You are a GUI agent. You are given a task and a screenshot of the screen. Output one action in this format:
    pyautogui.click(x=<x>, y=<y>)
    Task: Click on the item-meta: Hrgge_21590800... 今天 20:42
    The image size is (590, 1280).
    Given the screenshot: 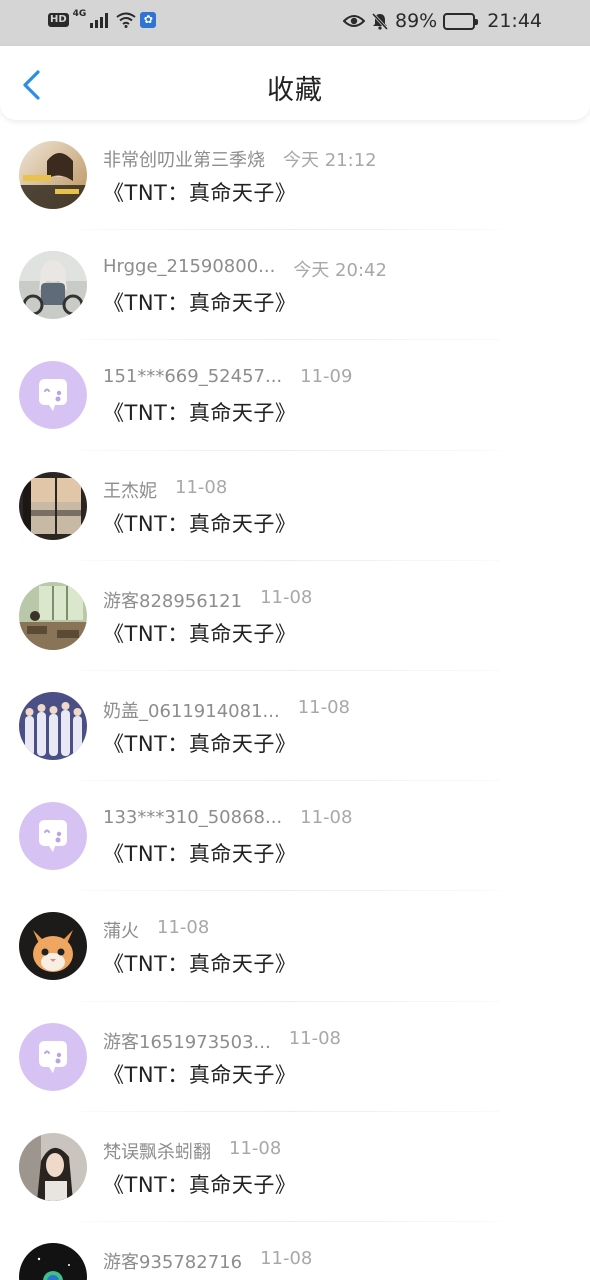 What is the action you would take?
    pyautogui.click(x=245, y=269)
    